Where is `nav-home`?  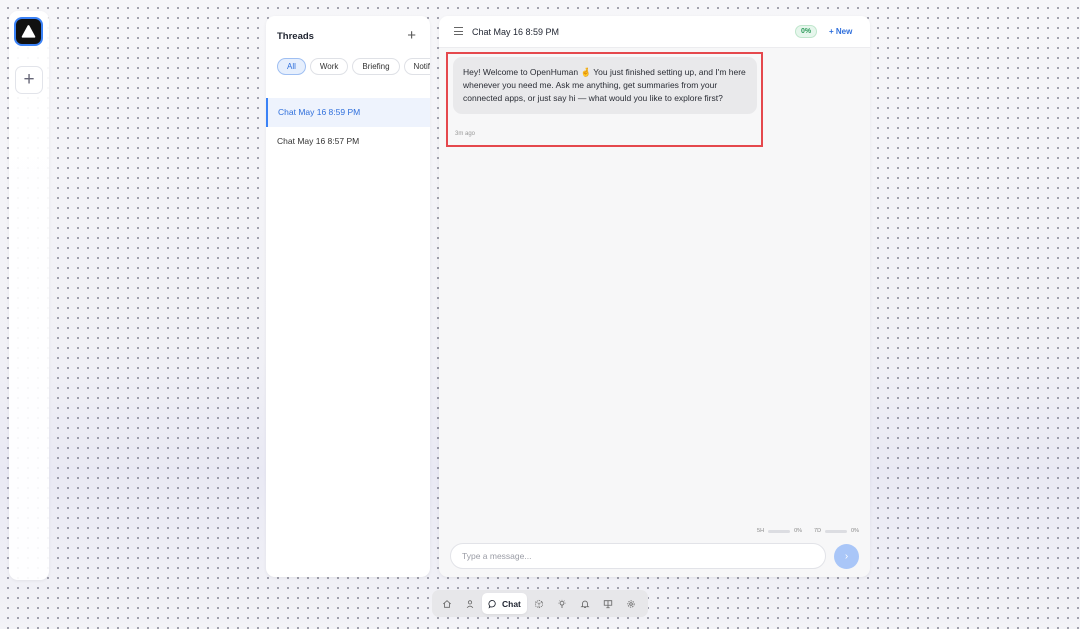 nav-home is located at coordinates (446, 603).